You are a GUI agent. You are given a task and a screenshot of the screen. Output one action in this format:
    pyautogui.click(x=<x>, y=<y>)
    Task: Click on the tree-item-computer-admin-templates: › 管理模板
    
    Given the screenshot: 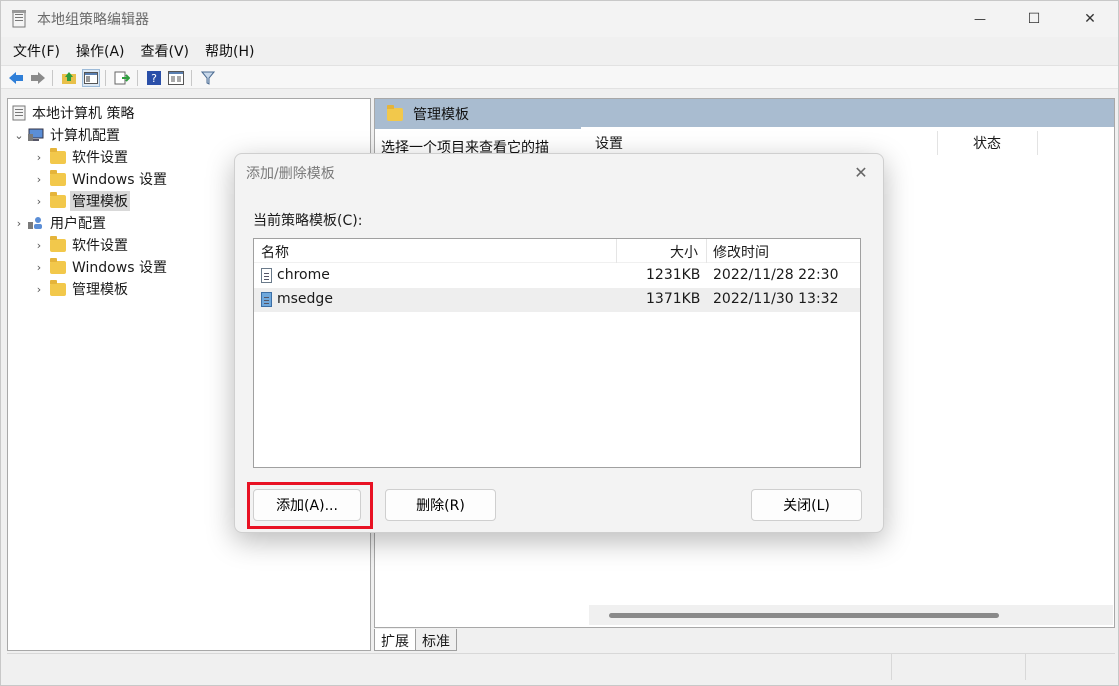 What is the action you would take?
    pyautogui.click(x=81, y=201)
    